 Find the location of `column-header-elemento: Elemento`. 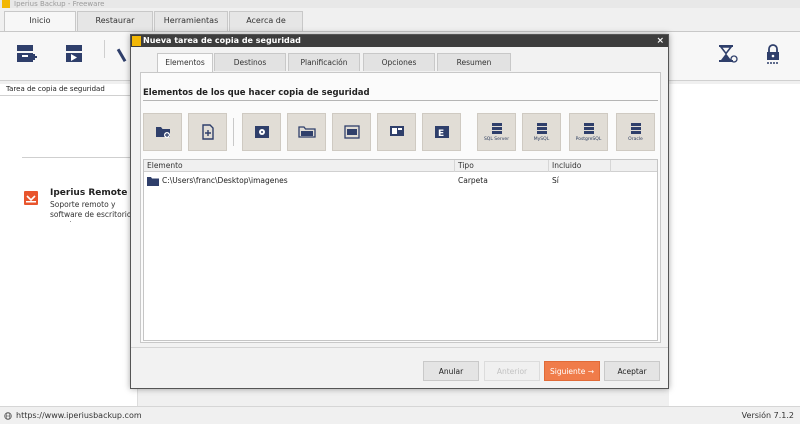

column-header-elemento: Elemento is located at coordinates (299, 166).